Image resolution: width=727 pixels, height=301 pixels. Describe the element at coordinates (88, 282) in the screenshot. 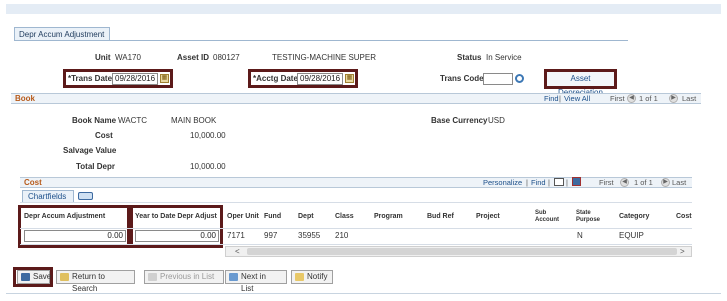

I see `return-to-search-label: Return to Search` at that location.